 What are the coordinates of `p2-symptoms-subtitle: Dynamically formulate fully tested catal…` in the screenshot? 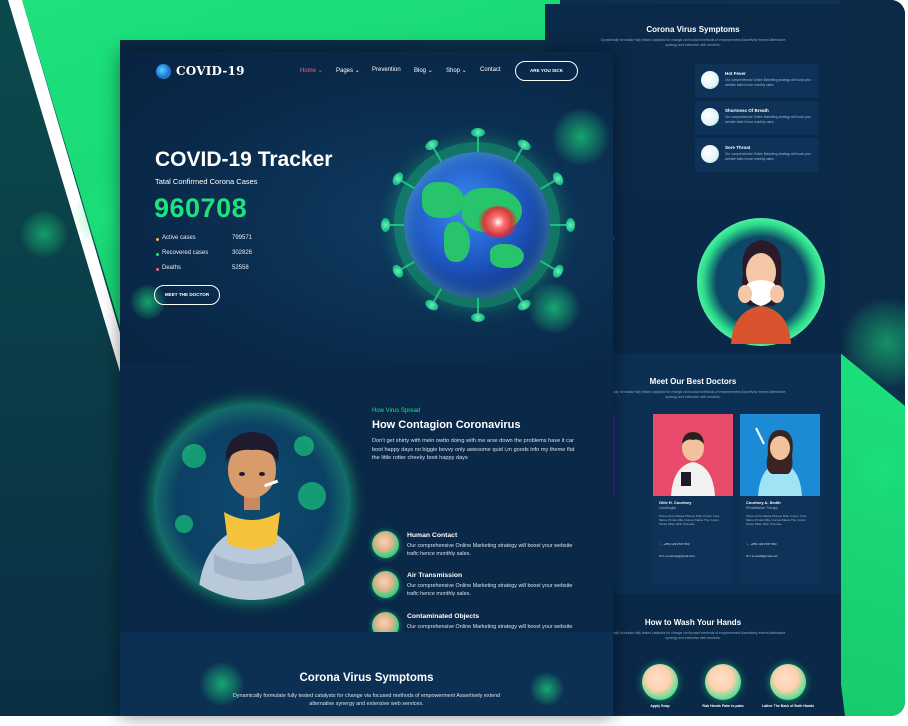 It's located at (693, 42).